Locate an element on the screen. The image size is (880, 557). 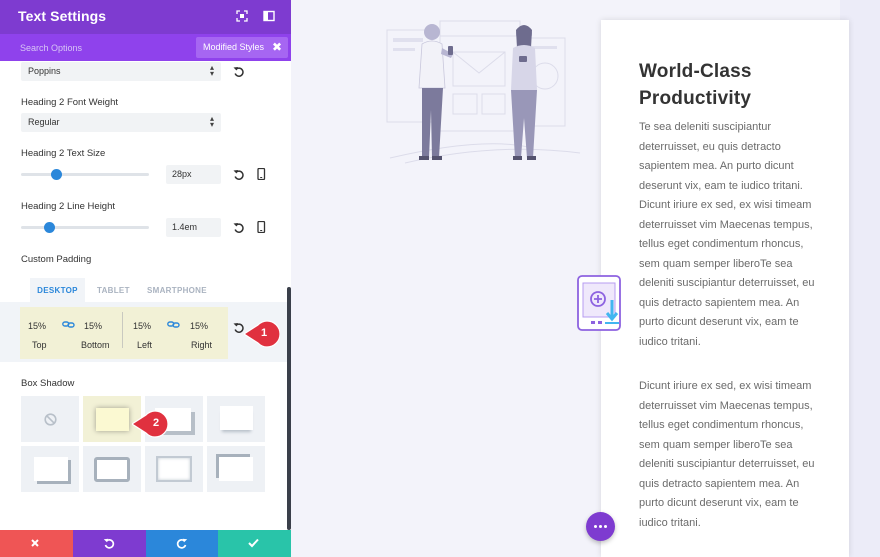
line-height-label: Heading 2 Line Height is located at coordinates (68, 206).